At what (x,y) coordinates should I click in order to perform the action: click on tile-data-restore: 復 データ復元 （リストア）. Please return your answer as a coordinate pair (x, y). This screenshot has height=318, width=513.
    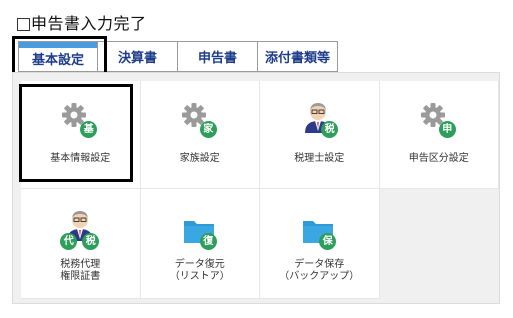
    Looking at the image, I should click on (200, 244).